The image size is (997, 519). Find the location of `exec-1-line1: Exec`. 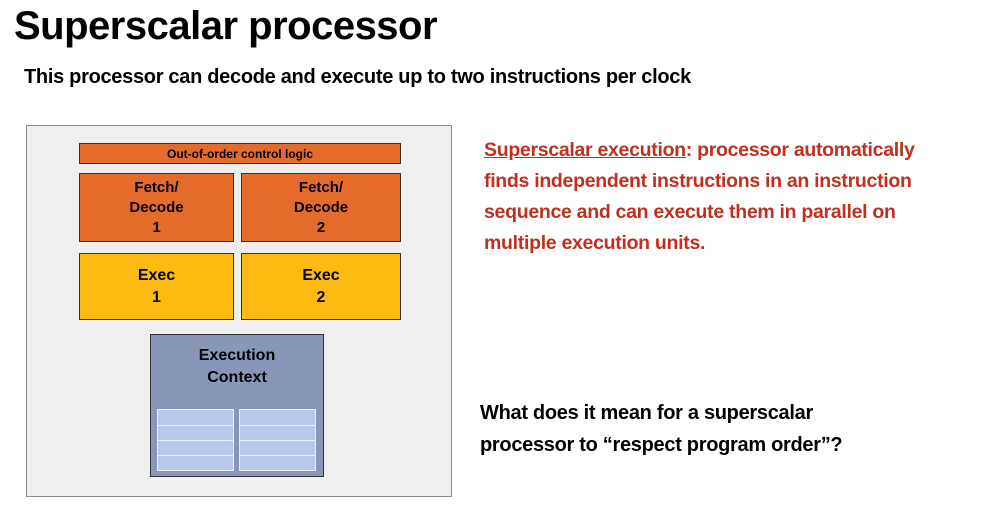

exec-1-line1: Exec is located at coordinates (156, 275).